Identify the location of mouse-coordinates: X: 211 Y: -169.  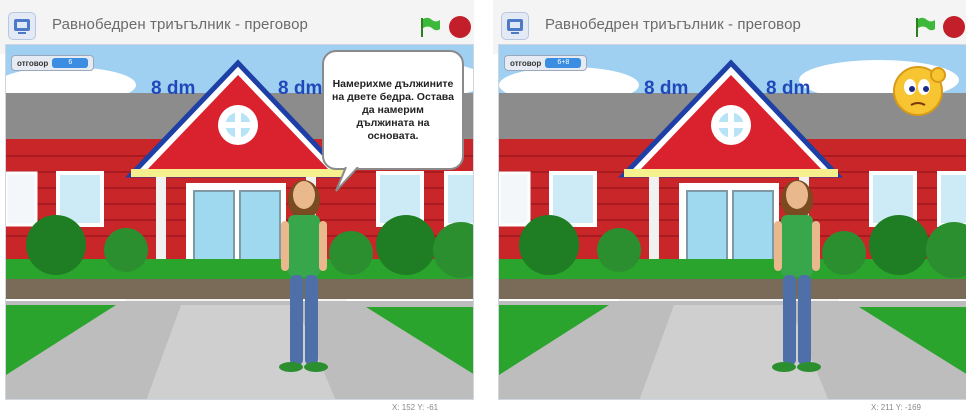
(896, 407).